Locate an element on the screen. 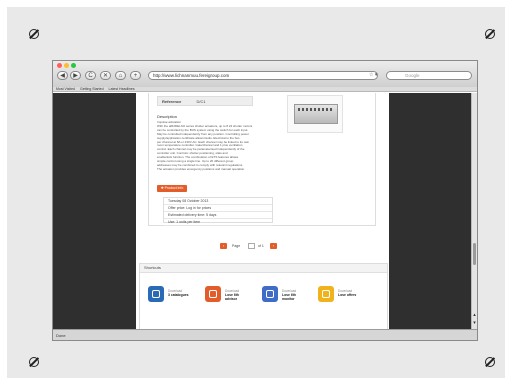 Image resolution: width=512 pixels, height=385 pixels. shortcut-offers: Download Lose offers is located at coordinates (345, 297).